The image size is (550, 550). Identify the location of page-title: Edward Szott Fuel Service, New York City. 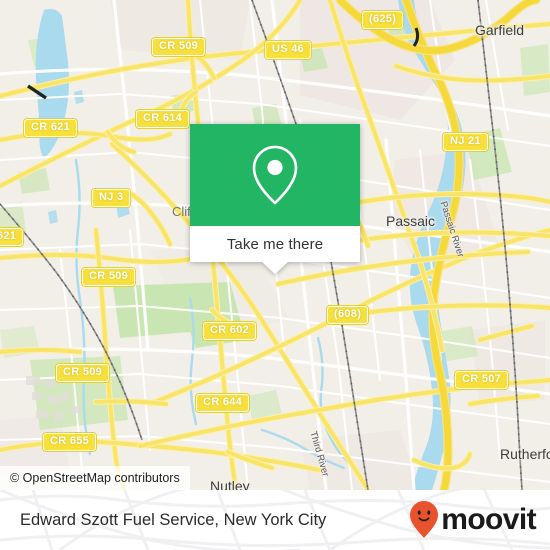
(173, 519).